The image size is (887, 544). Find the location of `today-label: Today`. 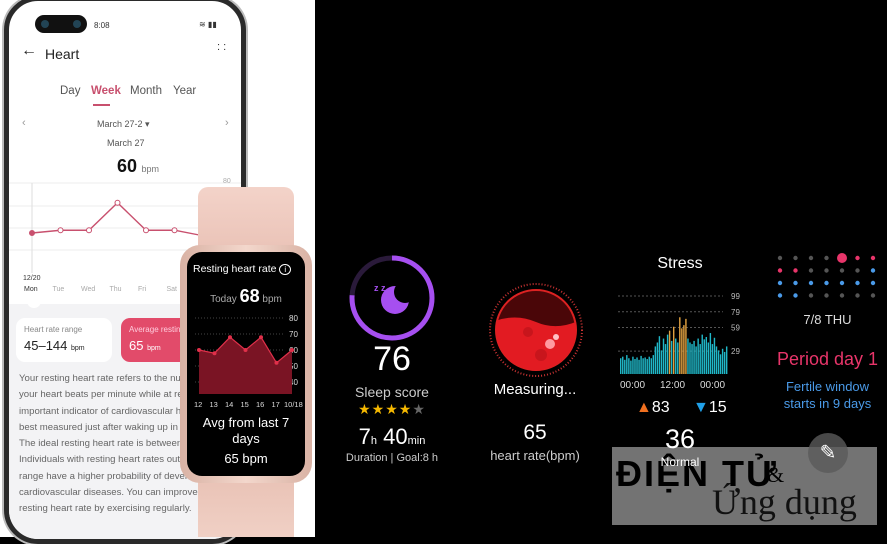

today-label: Today is located at coordinates (223, 299).